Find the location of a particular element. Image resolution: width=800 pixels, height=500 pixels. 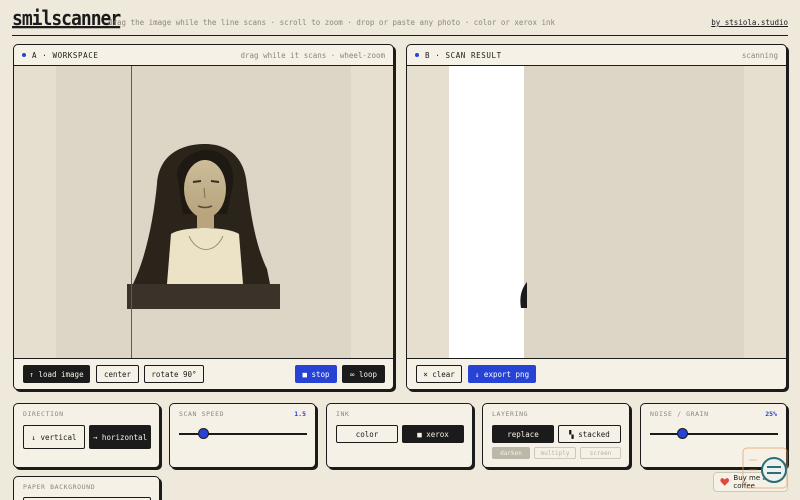

noise-label: NOISE / GRAIN is located at coordinates (679, 414).